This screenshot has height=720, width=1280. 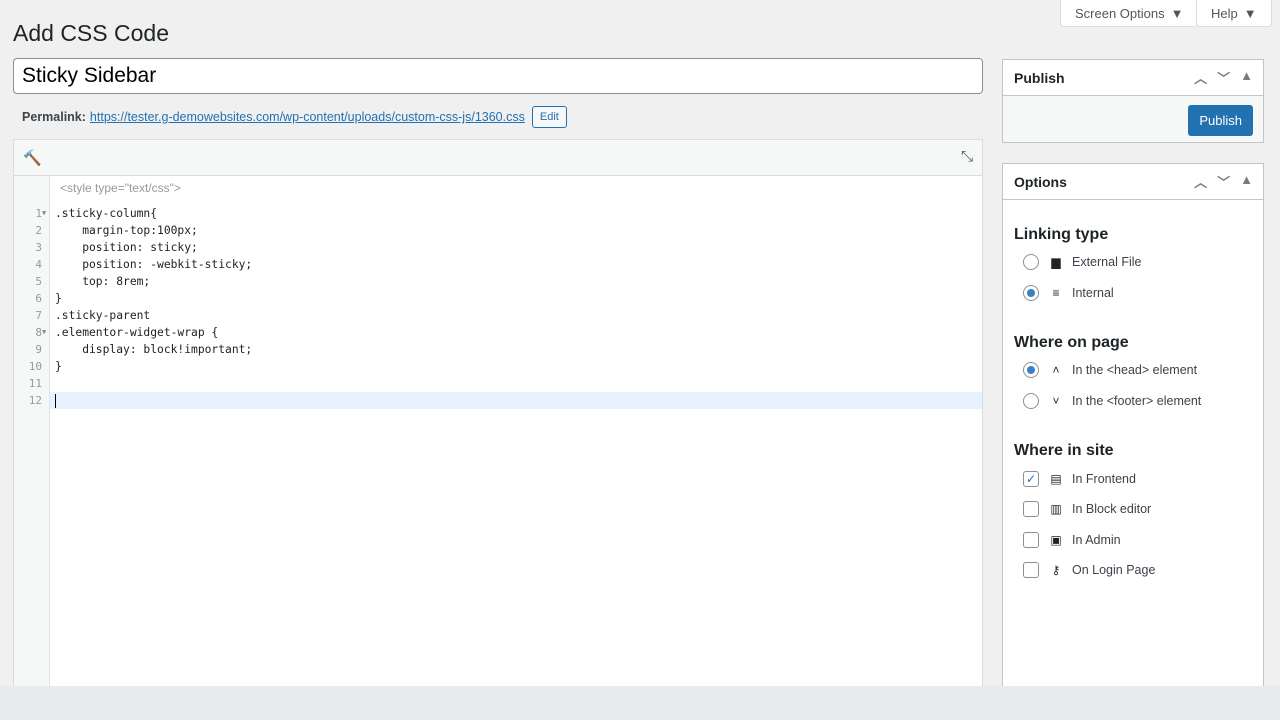 I want to click on permalink-id: 1360, so click(x=488, y=117).